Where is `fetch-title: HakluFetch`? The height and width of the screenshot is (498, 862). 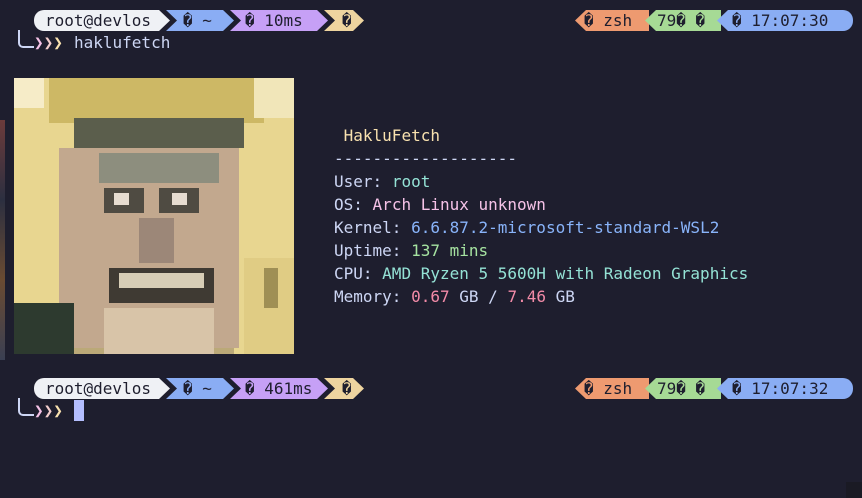
fetch-title: HakluFetch is located at coordinates (391, 135).